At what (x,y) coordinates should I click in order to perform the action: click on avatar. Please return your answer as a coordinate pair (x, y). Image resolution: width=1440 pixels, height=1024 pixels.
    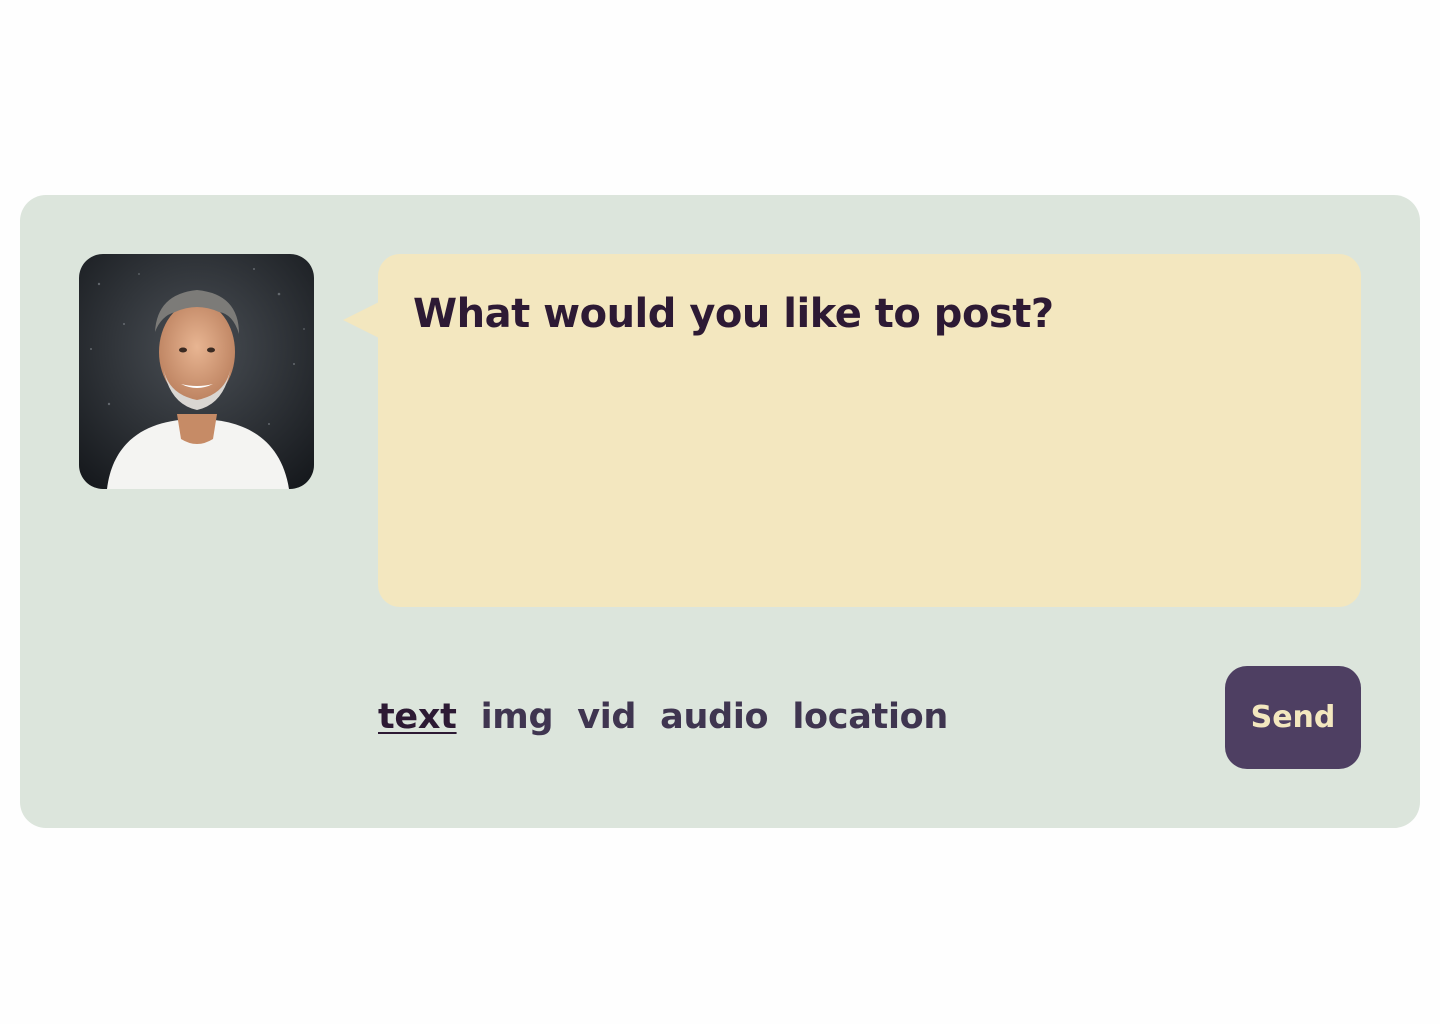
    Looking at the image, I should click on (196, 371).